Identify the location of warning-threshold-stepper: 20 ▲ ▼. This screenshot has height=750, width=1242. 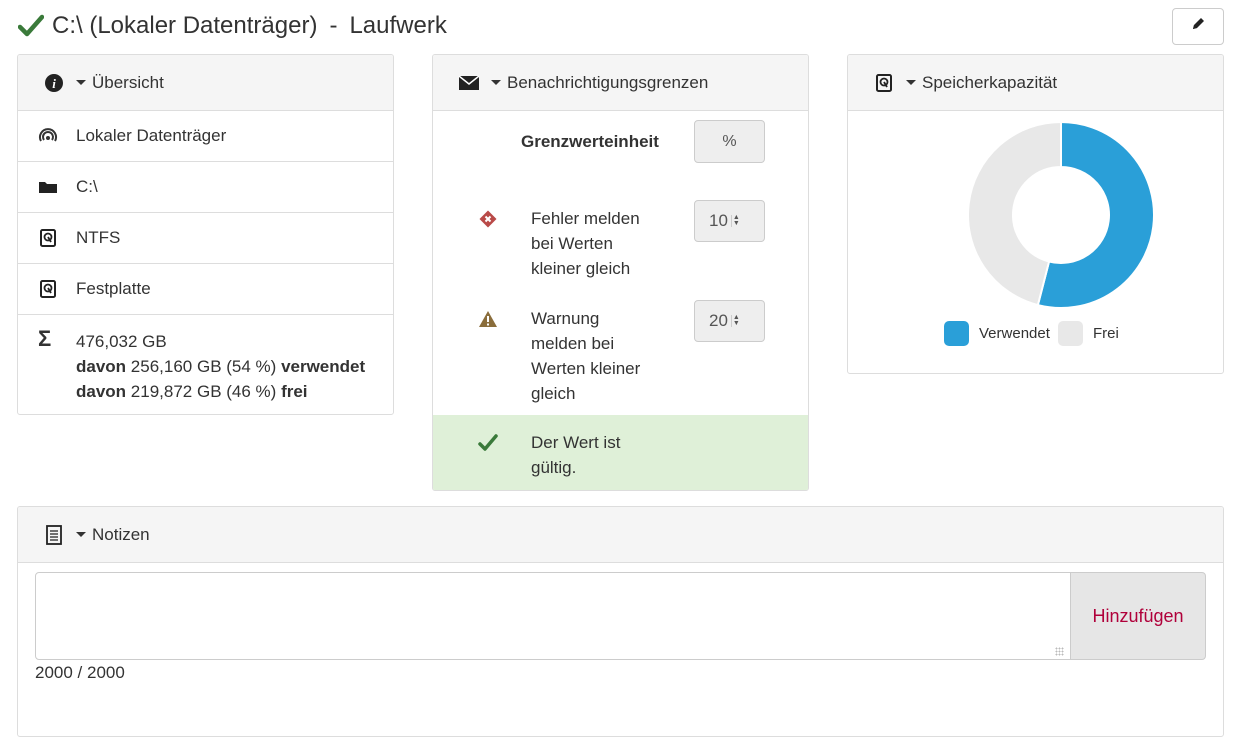
(729, 321).